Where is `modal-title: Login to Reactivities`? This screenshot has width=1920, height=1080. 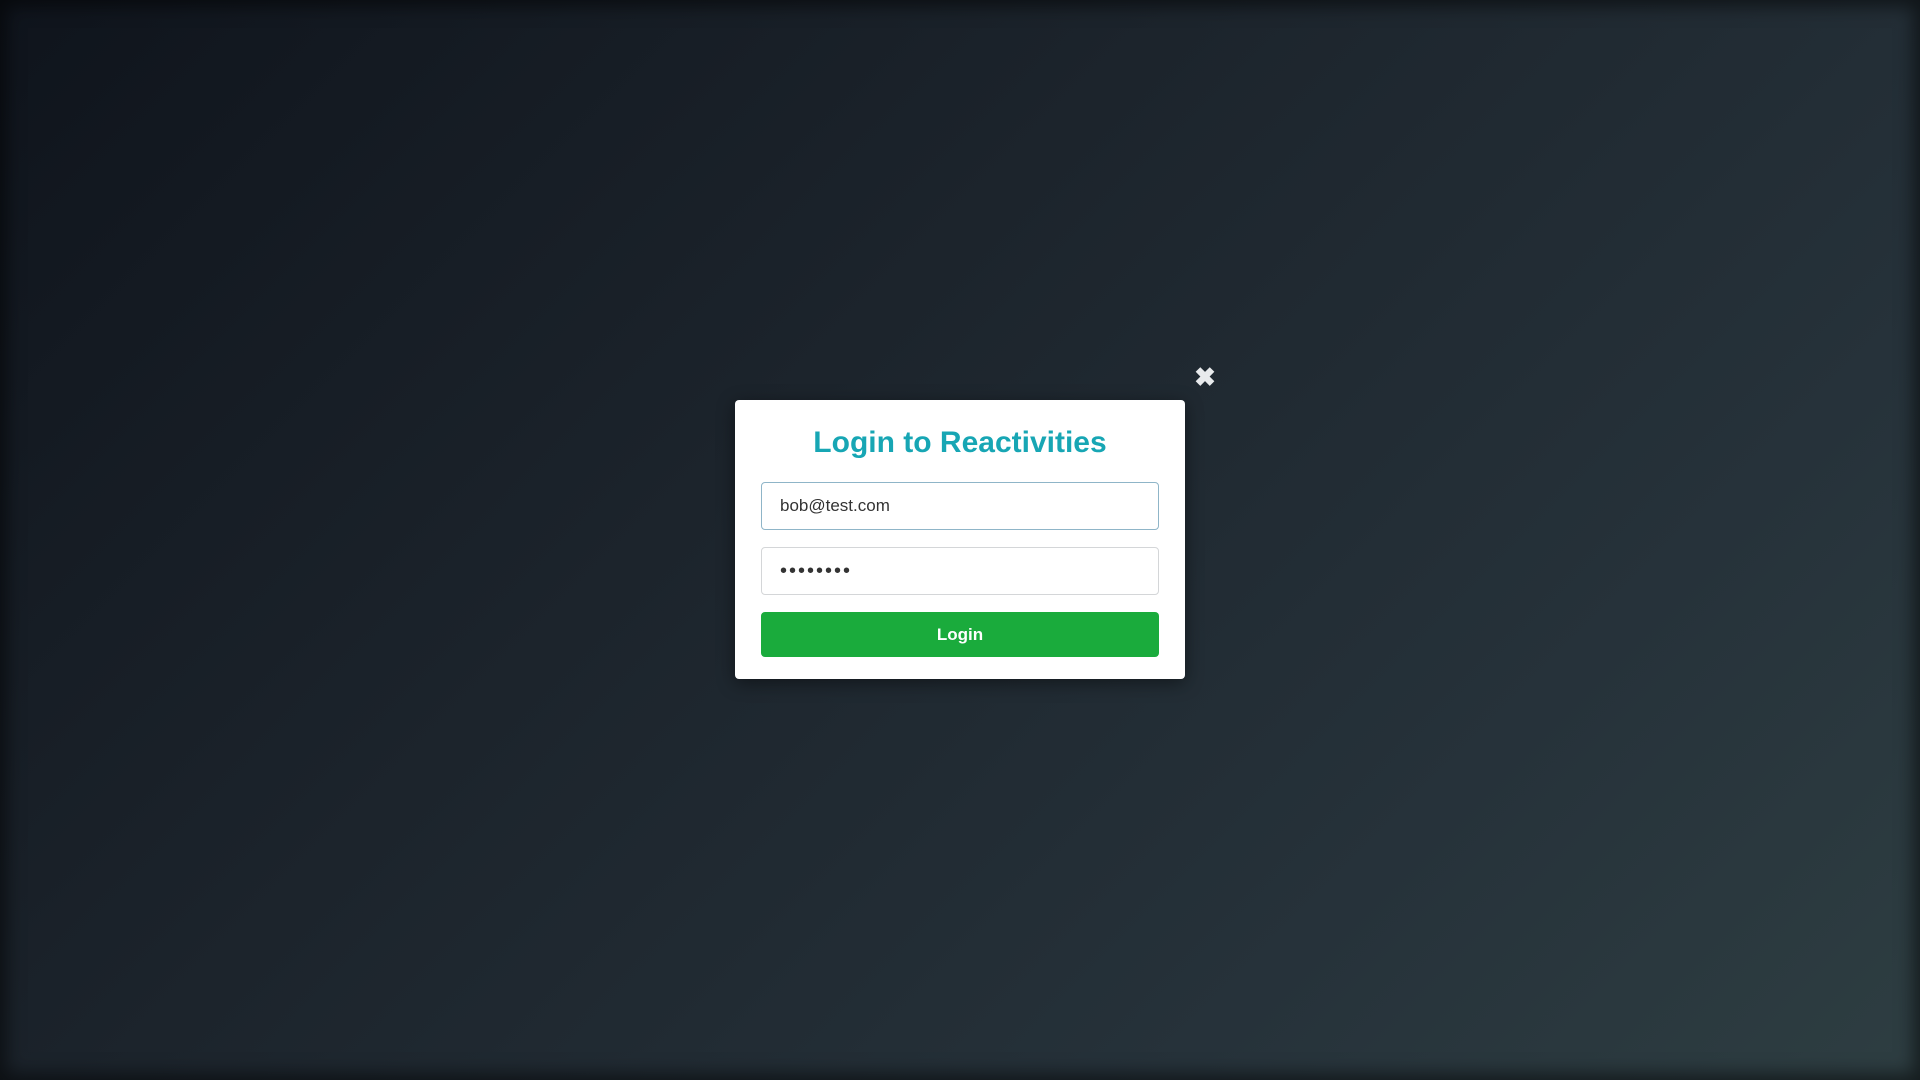 modal-title: Login to Reactivities is located at coordinates (960, 442).